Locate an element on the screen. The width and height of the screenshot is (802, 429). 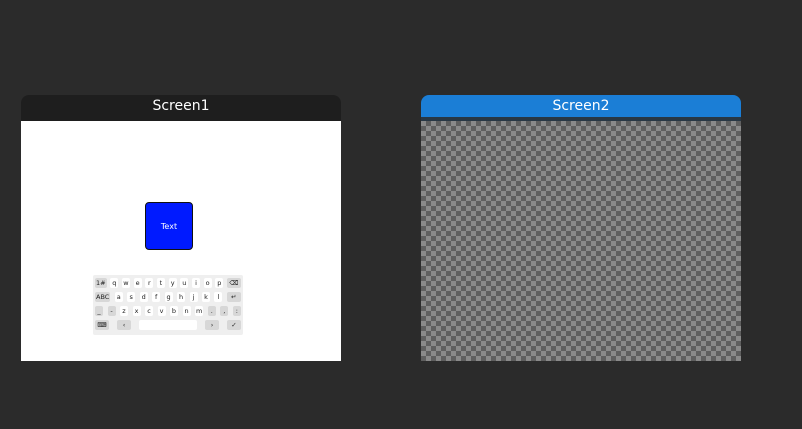
key-colon: : is located at coordinates (236, 311).